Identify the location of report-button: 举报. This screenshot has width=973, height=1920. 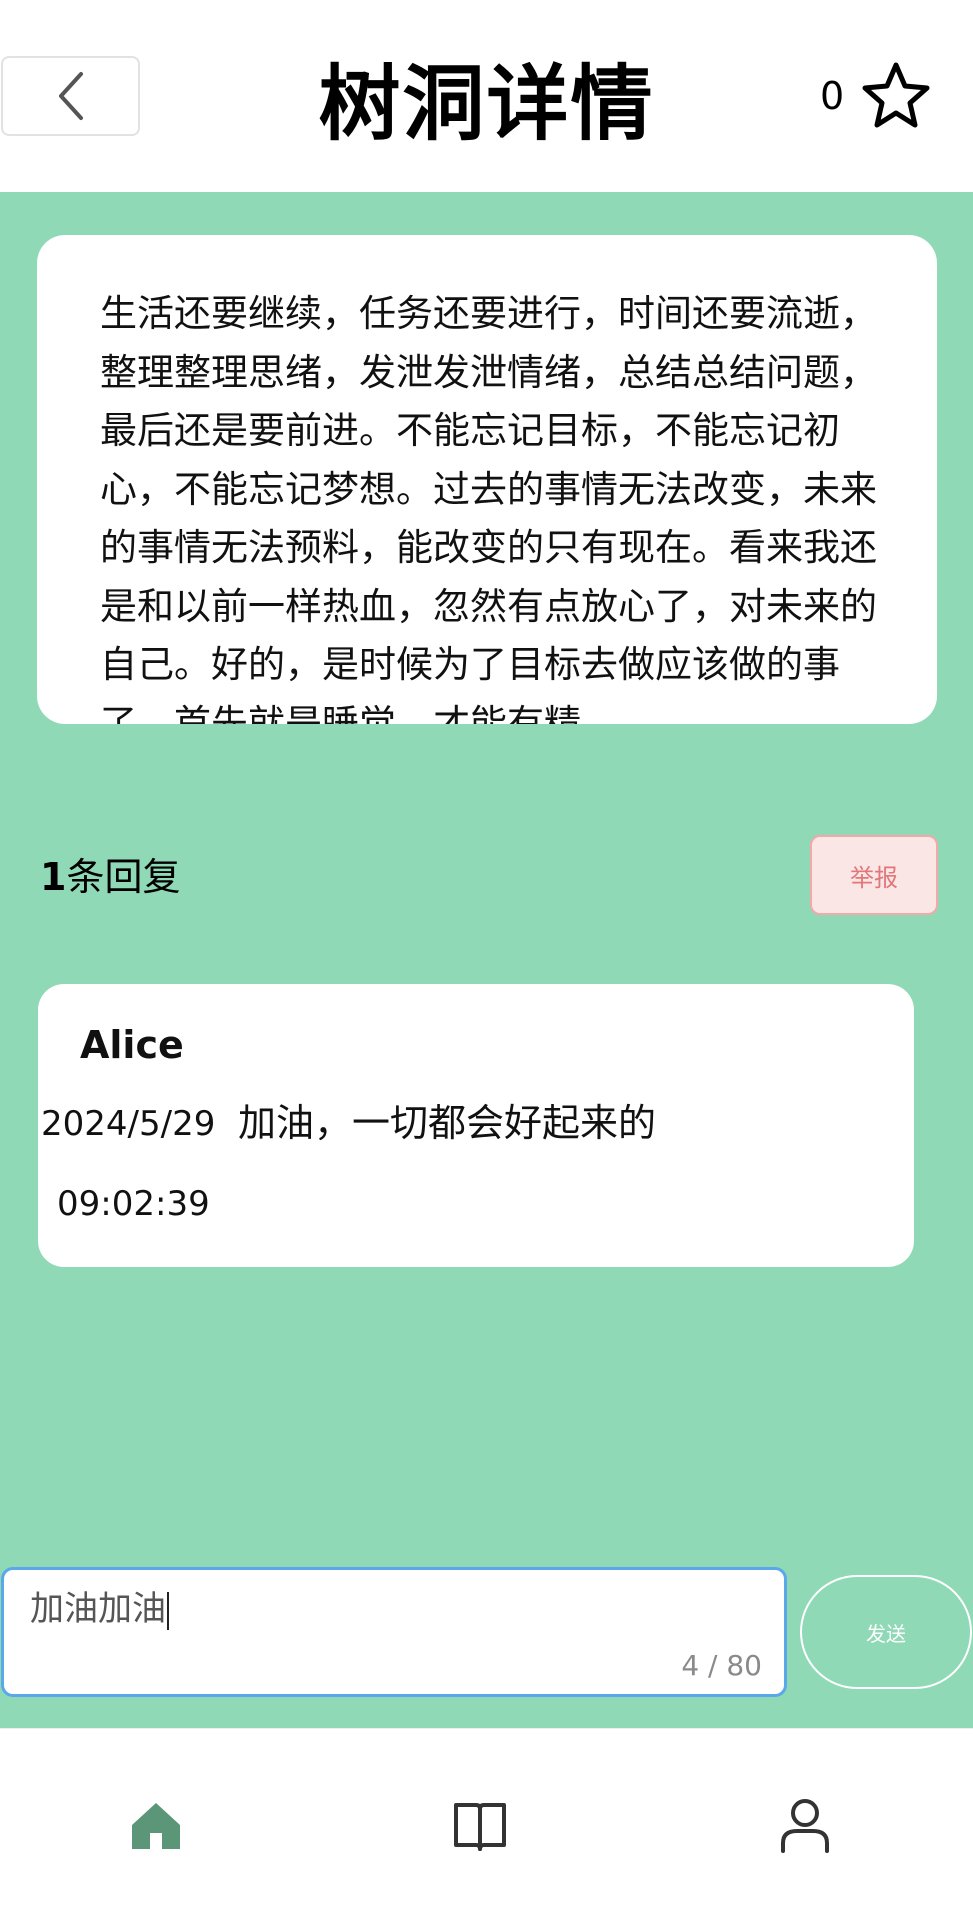
(874, 875).